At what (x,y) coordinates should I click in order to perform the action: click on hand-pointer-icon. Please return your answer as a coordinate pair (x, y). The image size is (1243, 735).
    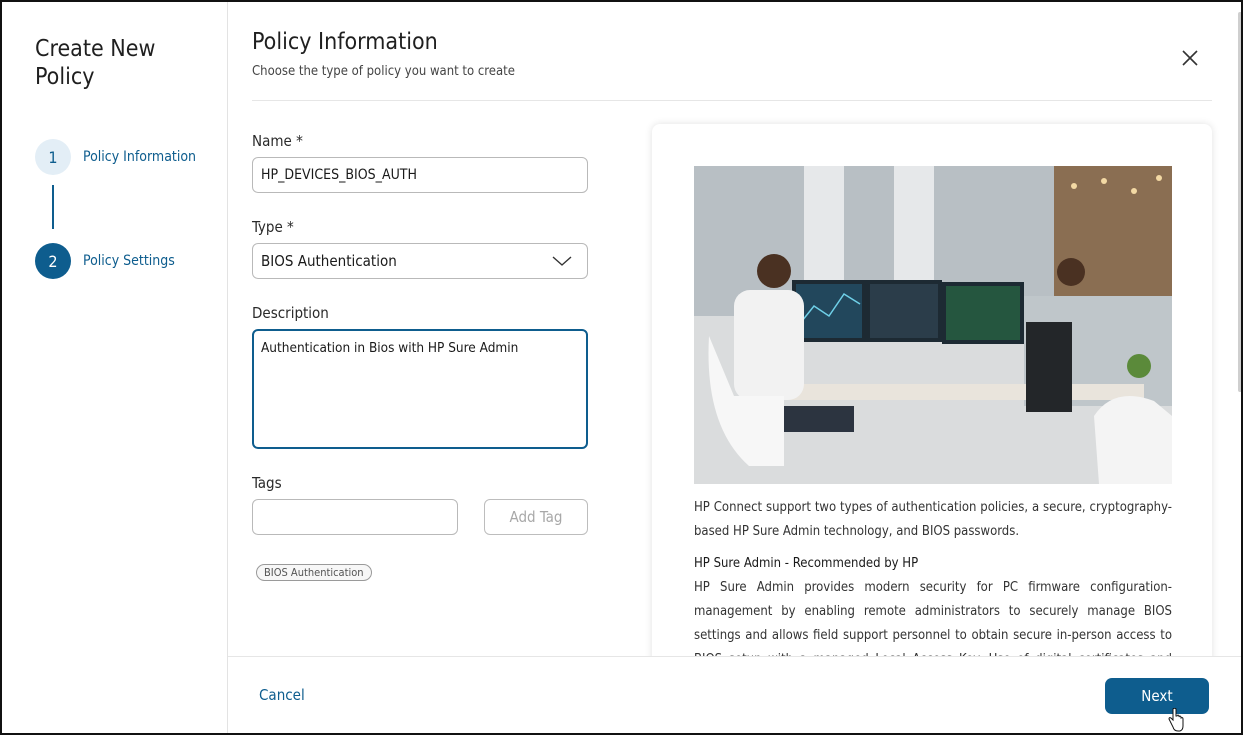
    Looking at the image, I should click on (1176, 720).